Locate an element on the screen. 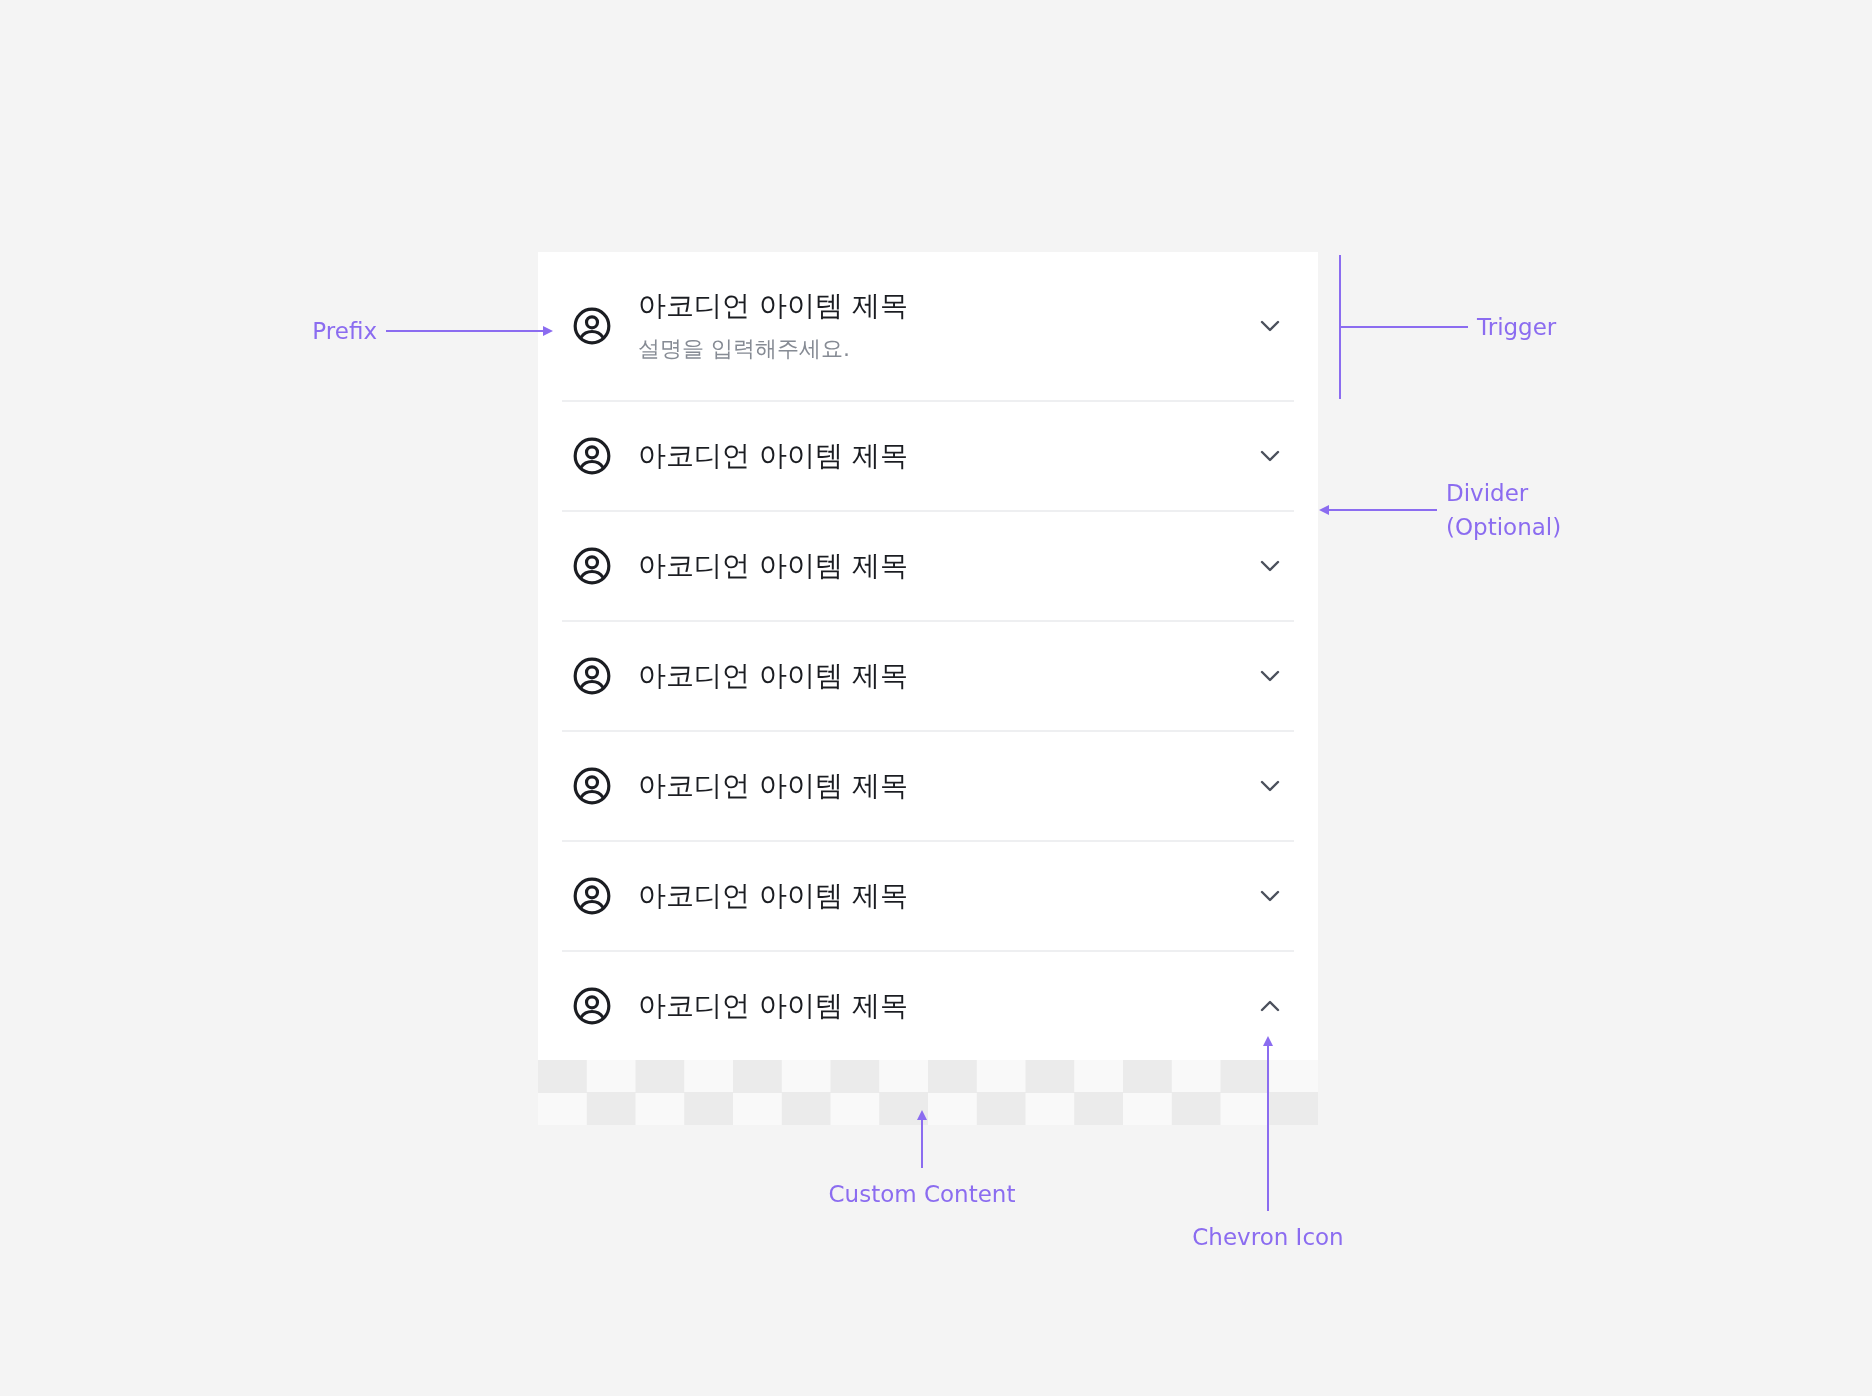 This screenshot has width=1872, height=1396. annotation-label: Custom Content is located at coordinates (922, 1194).